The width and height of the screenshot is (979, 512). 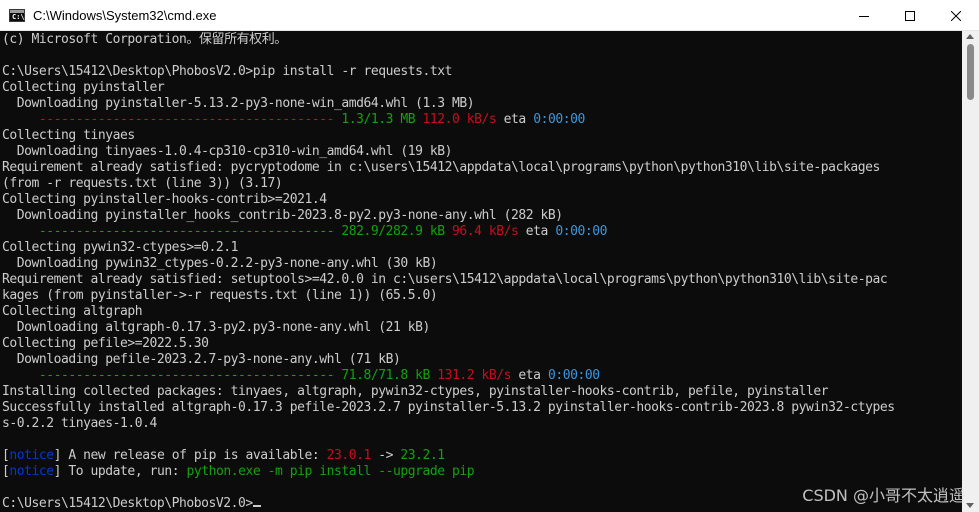 What do you see at coordinates (970, 72) in the screenshot?
I see `scroll-thumb` at bounding box center [970, 72].